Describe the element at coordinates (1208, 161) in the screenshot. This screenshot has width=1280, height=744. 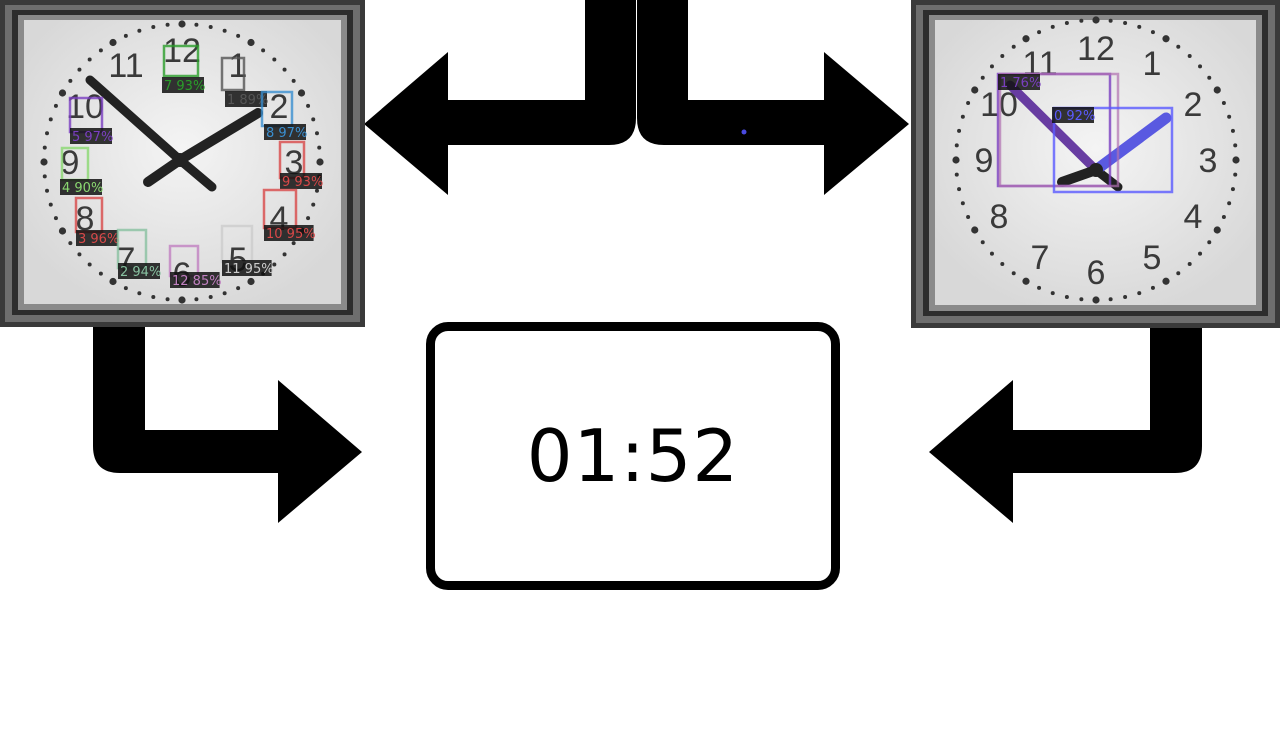
I see `clock-numeral: 3` at that location.